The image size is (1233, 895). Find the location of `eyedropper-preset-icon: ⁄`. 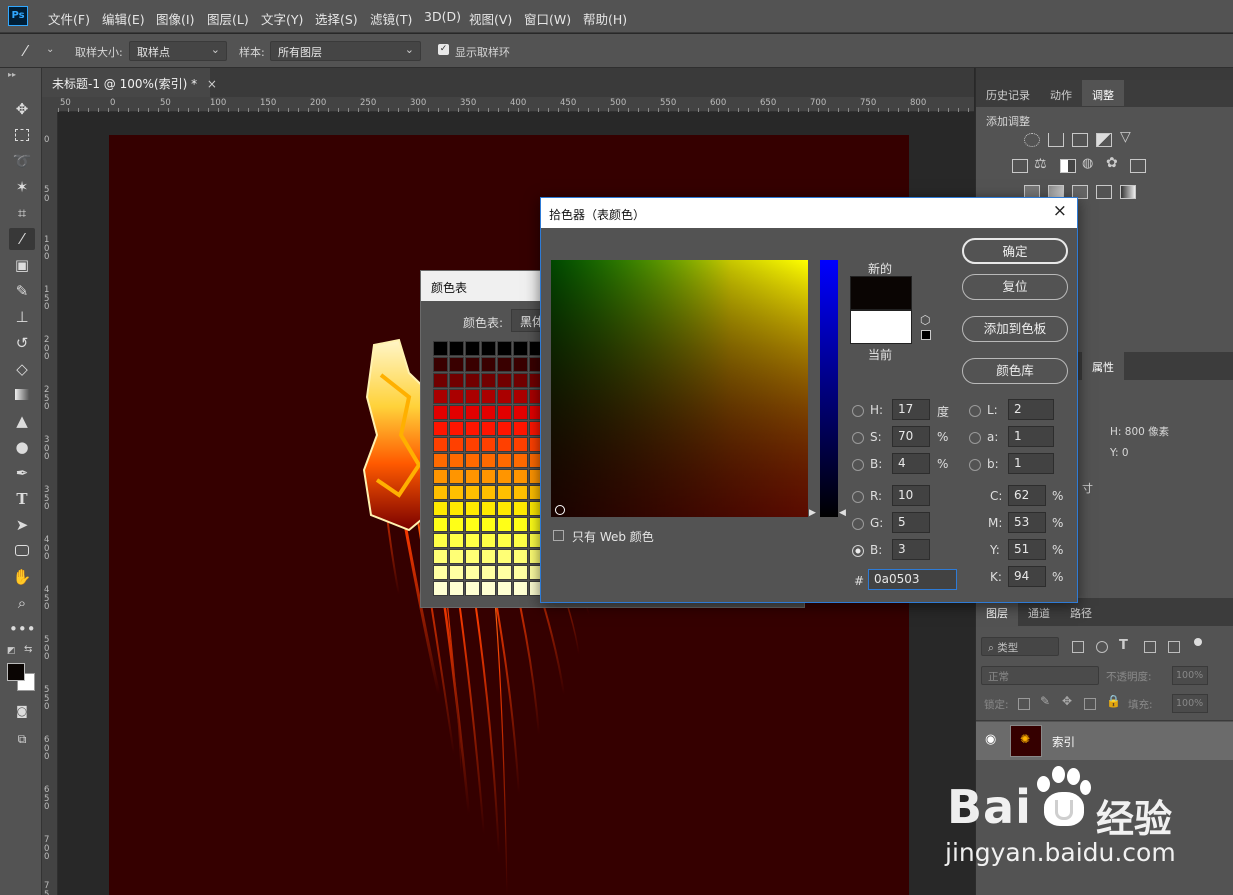

eyedropper-preset-icon: ⁄ is located at coordinates (25, 51).